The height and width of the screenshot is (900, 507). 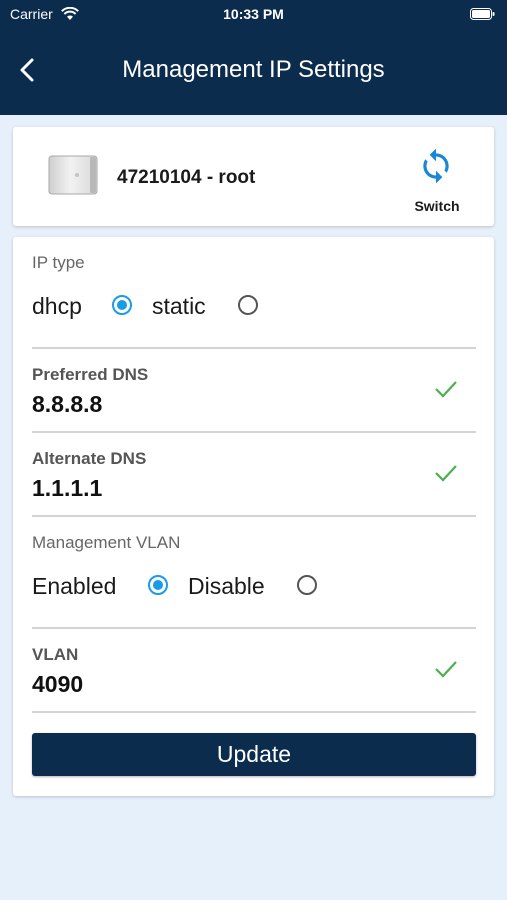 What do you see at coordinates (437, 206) in the screenshot?
I see `switch-device-label: Switch` at bounding box center [437, 206].